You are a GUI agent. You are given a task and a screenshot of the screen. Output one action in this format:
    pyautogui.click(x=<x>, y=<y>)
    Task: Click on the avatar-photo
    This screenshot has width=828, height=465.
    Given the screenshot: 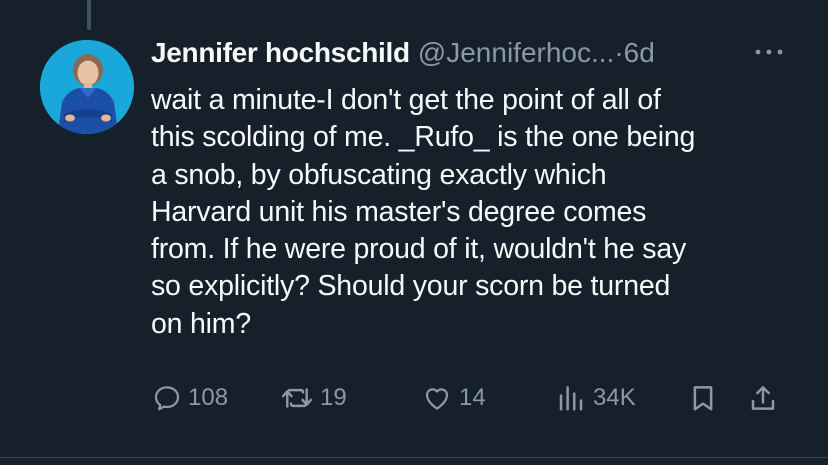 What is the action you would take?
    pyautogui.click(x=87, y=87)
    